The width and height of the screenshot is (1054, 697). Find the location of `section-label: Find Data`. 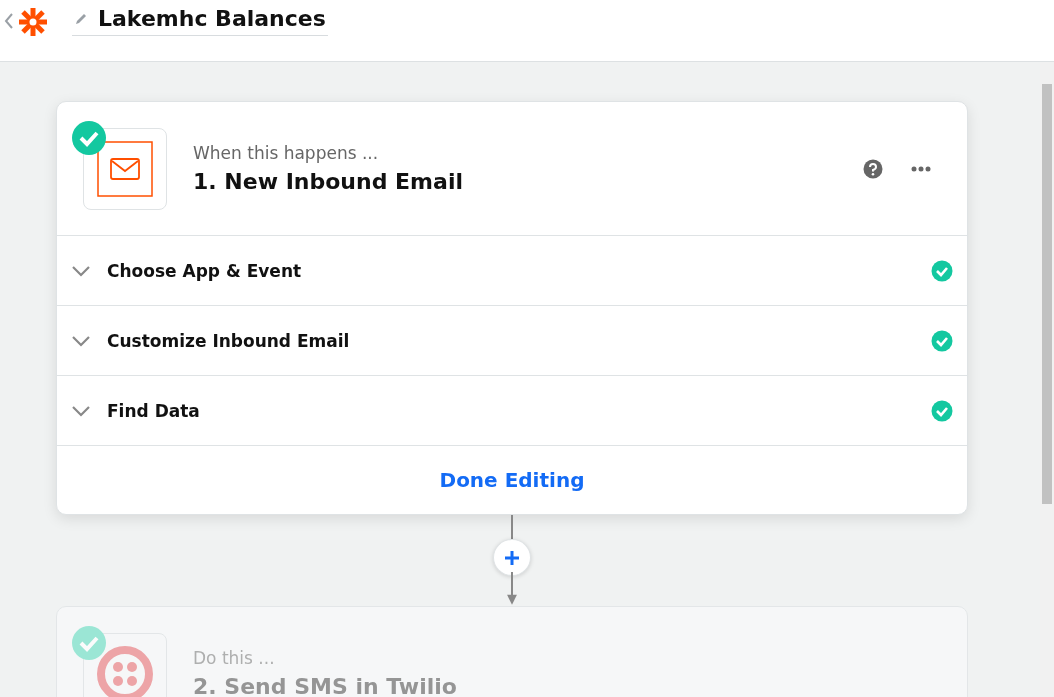

section-label: Find Data is located at coordinates (154, 410).